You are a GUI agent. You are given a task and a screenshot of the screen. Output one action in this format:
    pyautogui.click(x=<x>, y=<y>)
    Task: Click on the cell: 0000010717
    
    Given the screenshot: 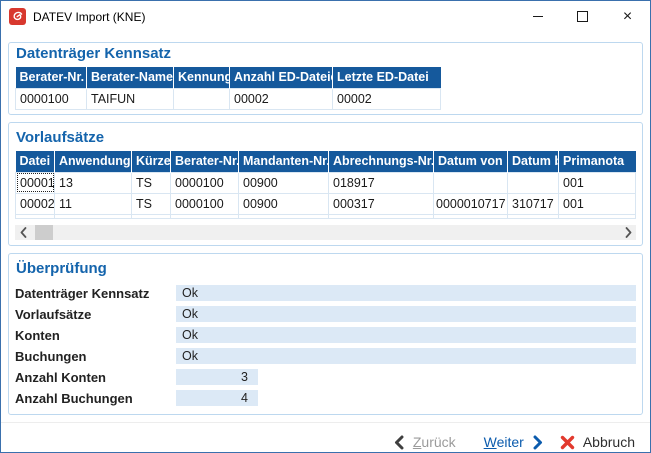 What is the action you would take?
    pyautogui.click(x=470, y=203)
    